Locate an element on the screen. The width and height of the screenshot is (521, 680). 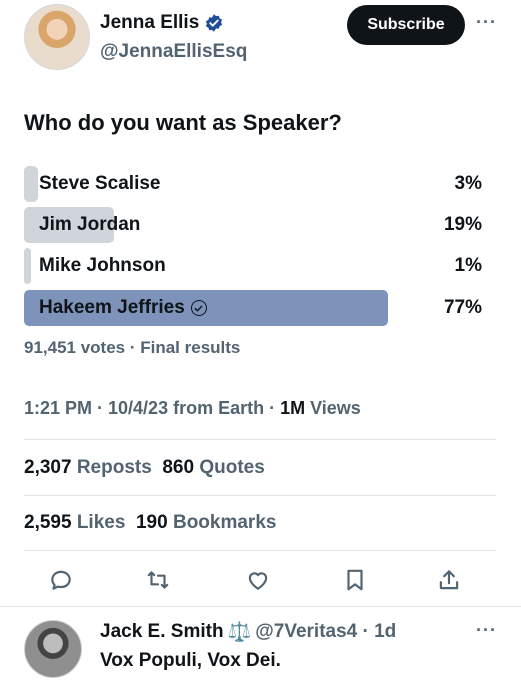
poll-question: Who do you want as Speaker? is located at coordinates (183, 122).